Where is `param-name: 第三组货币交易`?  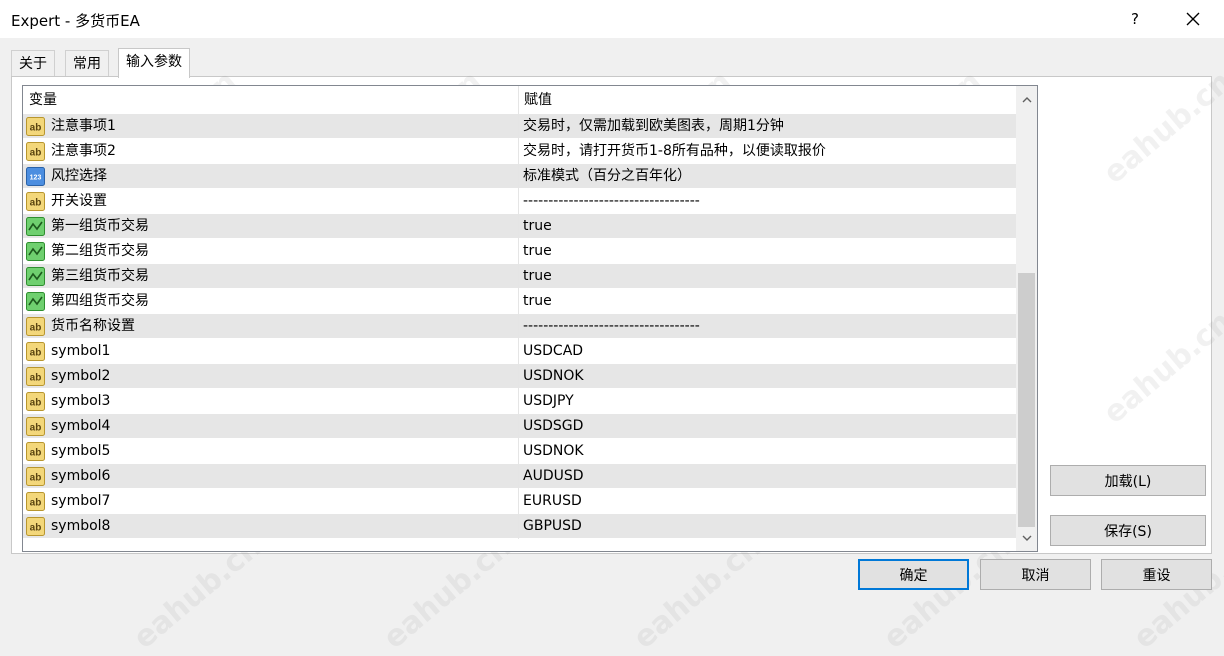
param-name: 第三组货币交易 is located at coordinates (100, 276).